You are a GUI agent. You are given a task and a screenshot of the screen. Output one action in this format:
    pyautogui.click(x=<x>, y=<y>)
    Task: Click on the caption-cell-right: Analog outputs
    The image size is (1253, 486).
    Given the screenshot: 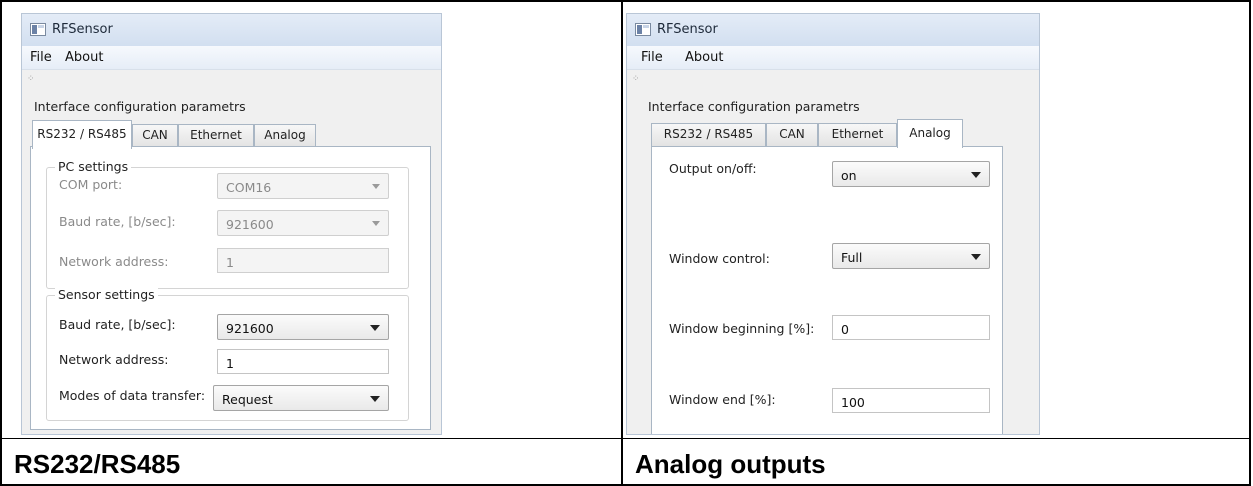 What is the action you would take?
    pyautogui.click(x=936, y=462)
    